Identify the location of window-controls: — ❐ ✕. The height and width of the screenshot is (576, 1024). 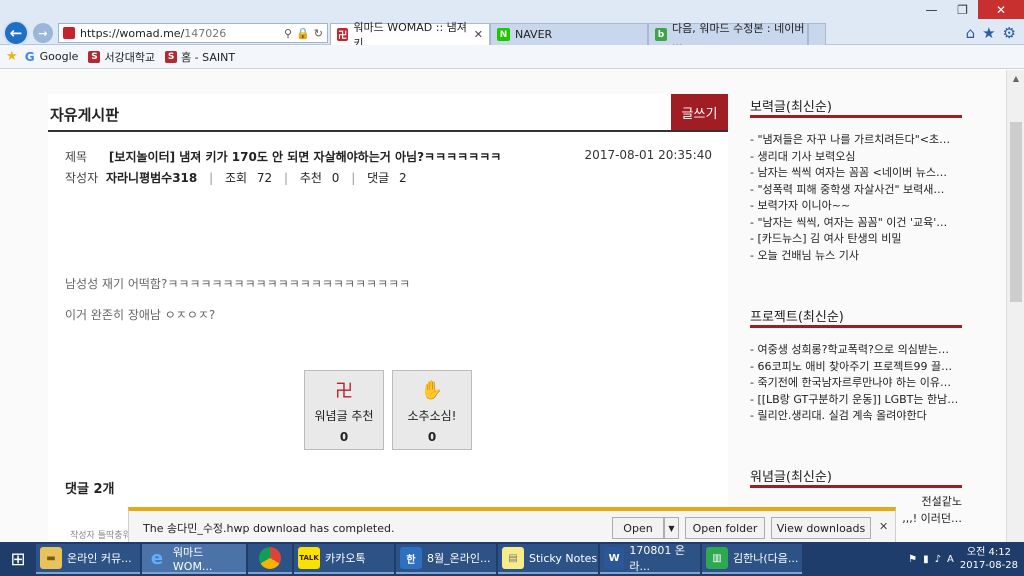
(970, 9).